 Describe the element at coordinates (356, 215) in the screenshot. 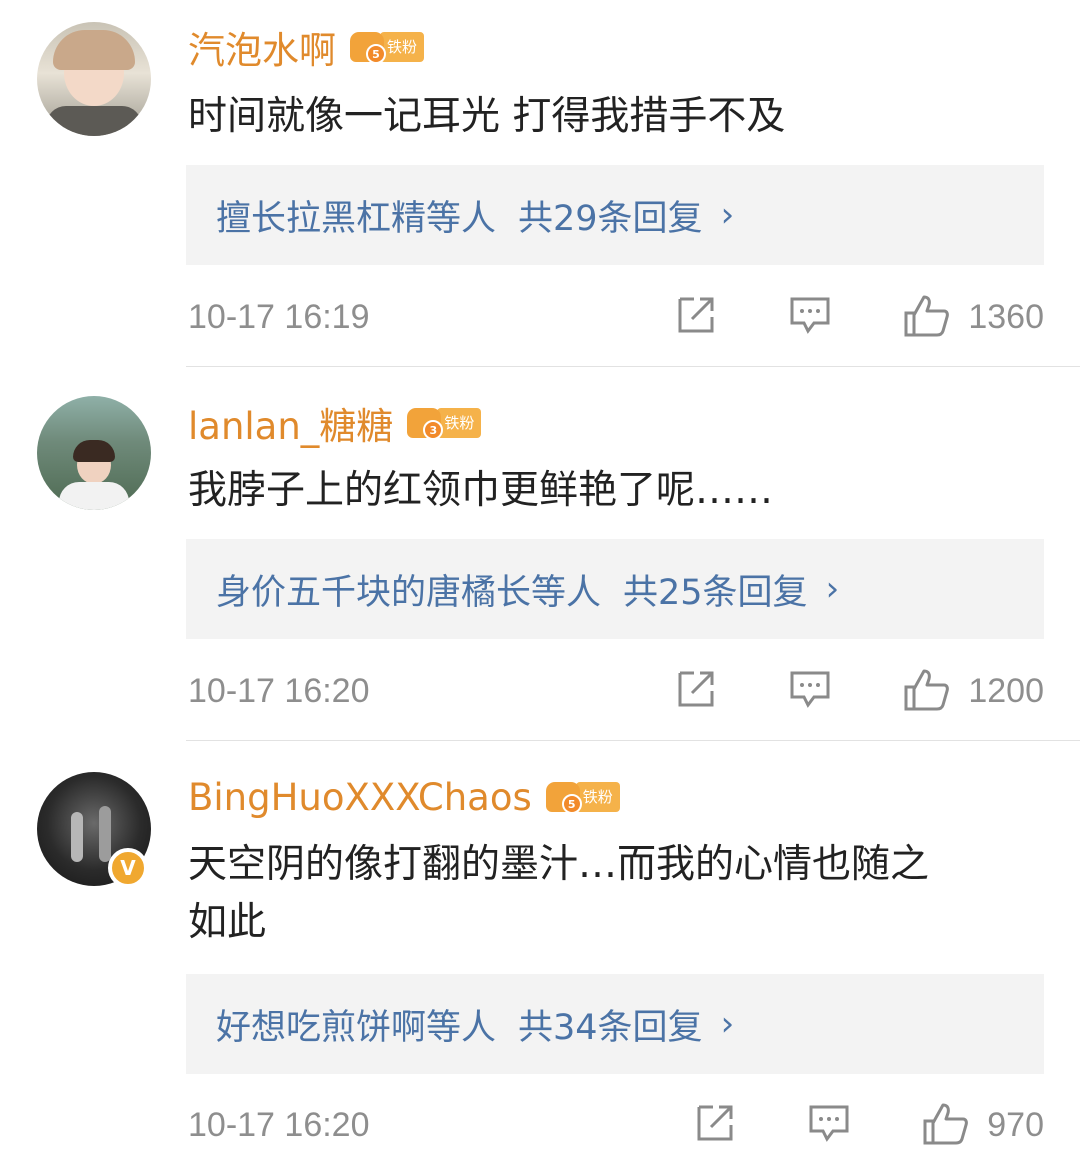

I see `replies-who: 擅长拉黑杠精等人` at that location.